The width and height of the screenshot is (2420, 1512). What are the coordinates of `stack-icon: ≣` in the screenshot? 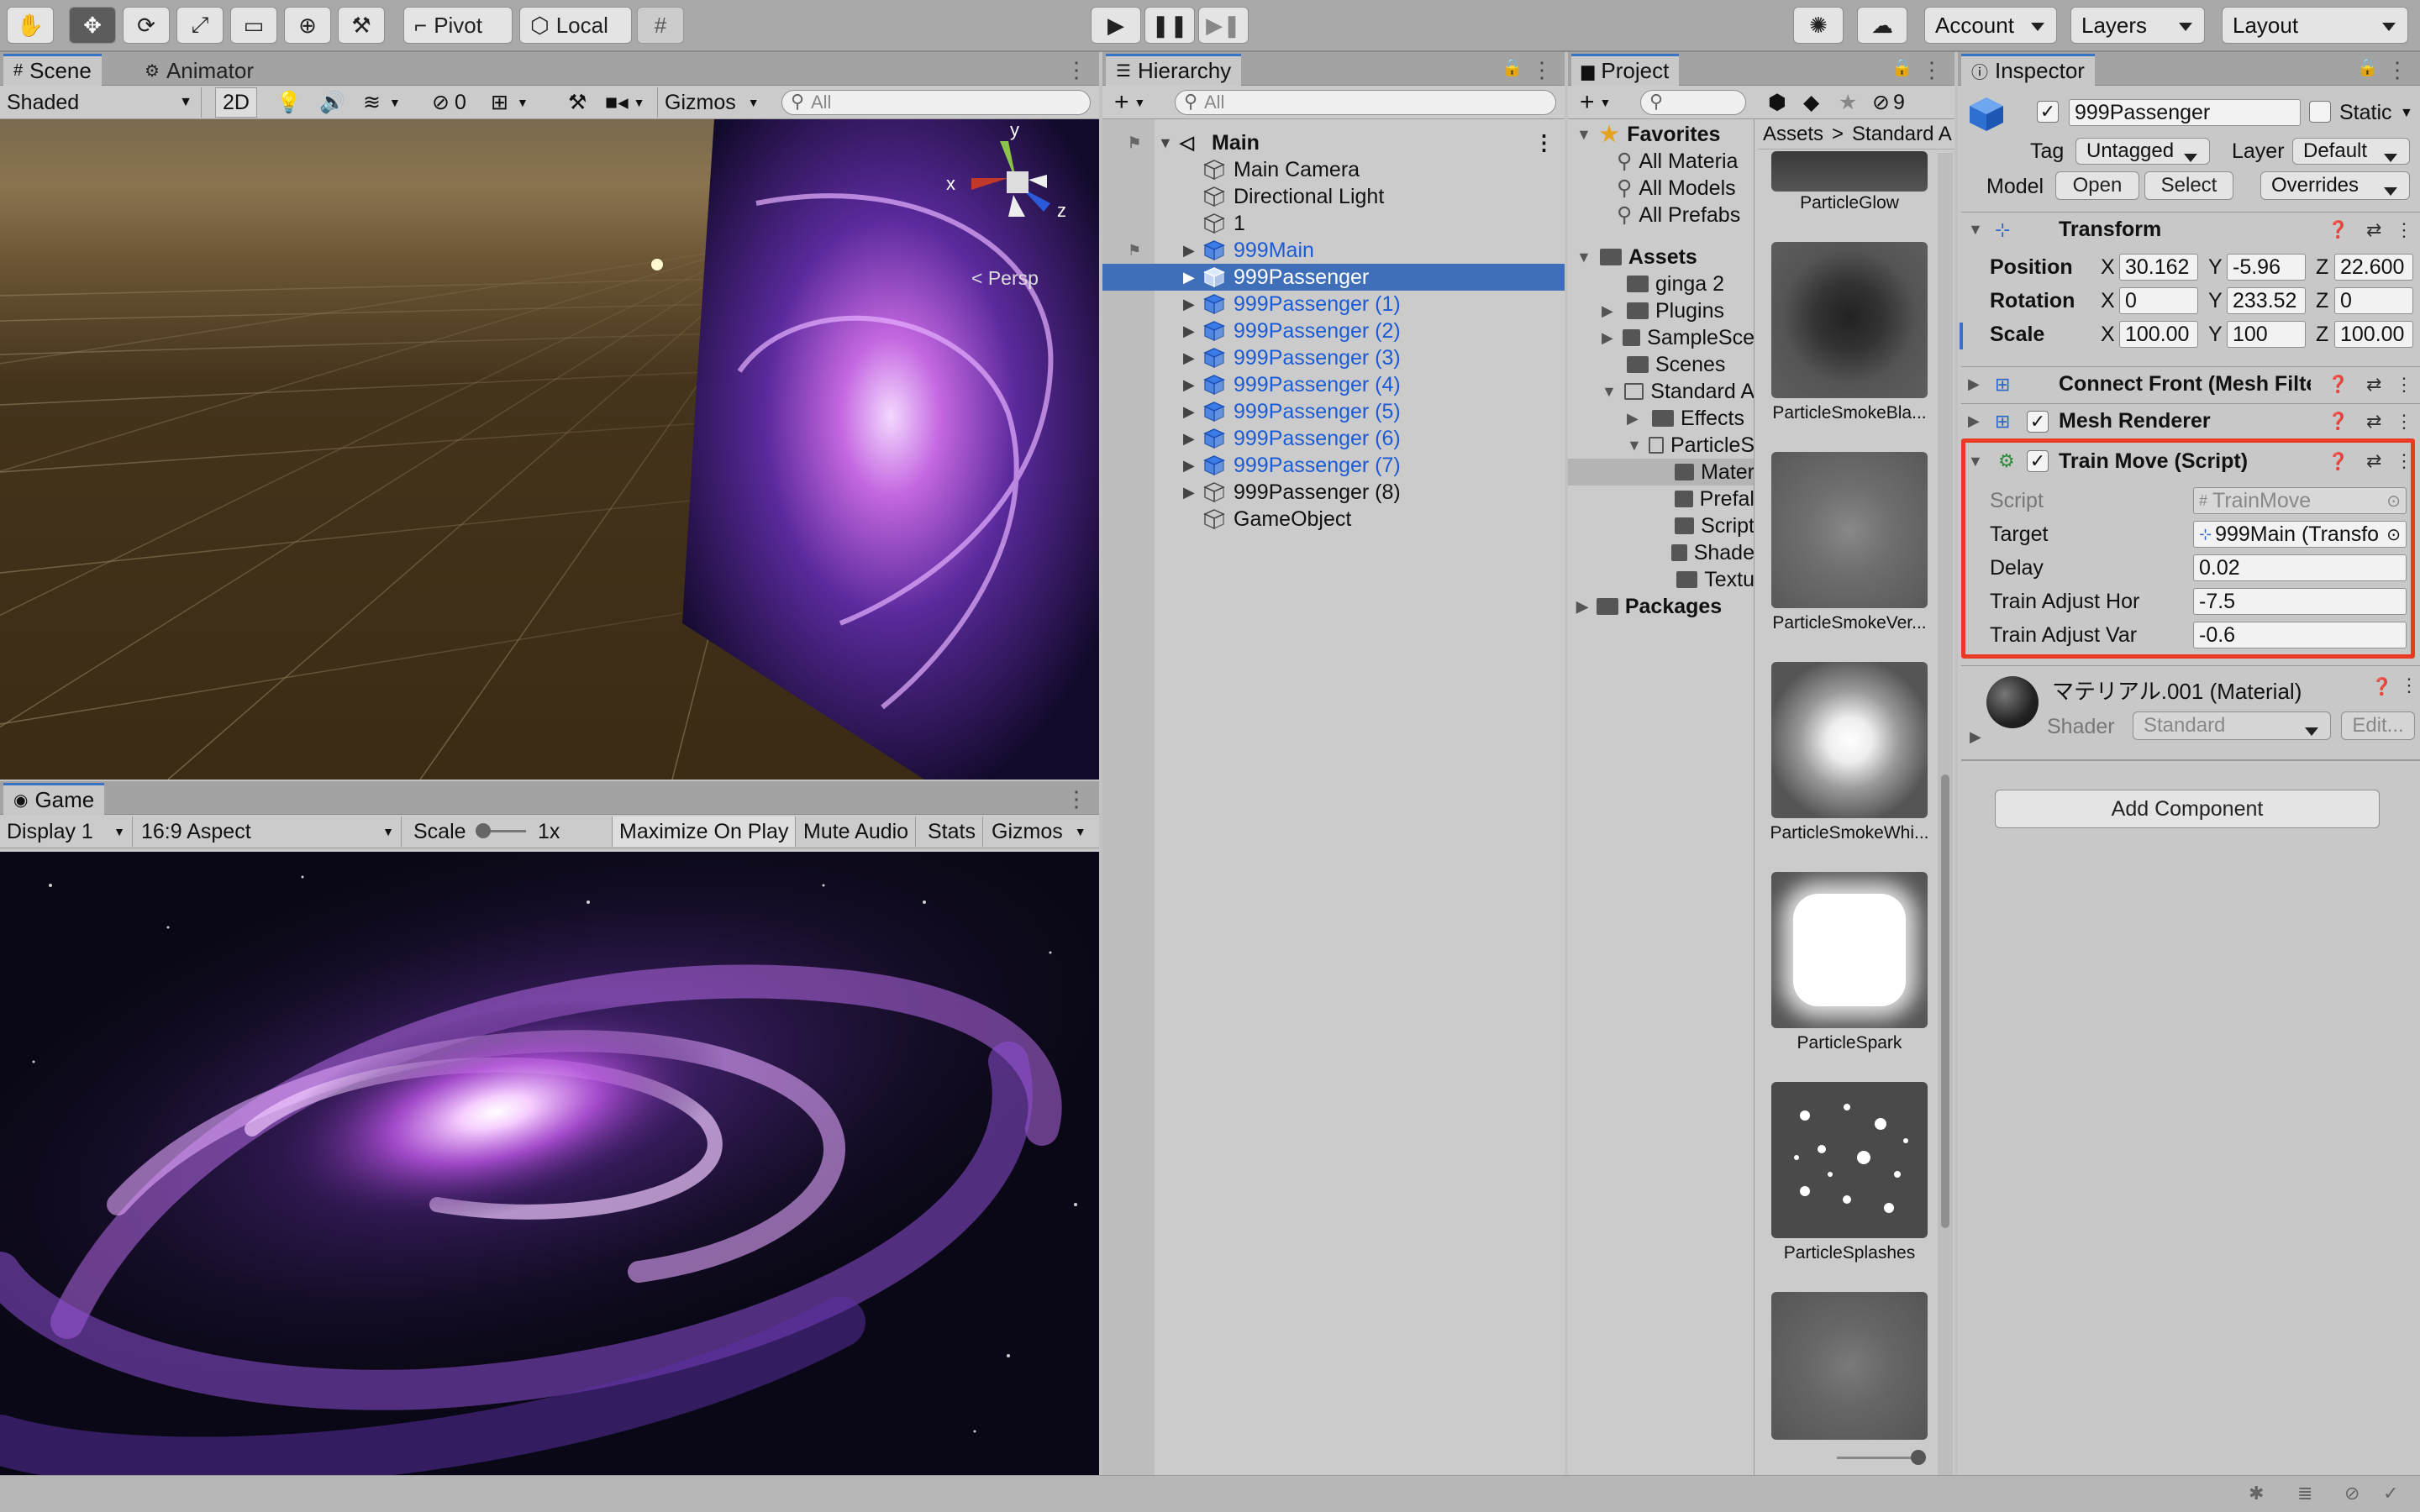 It's located at (2304, 1493).